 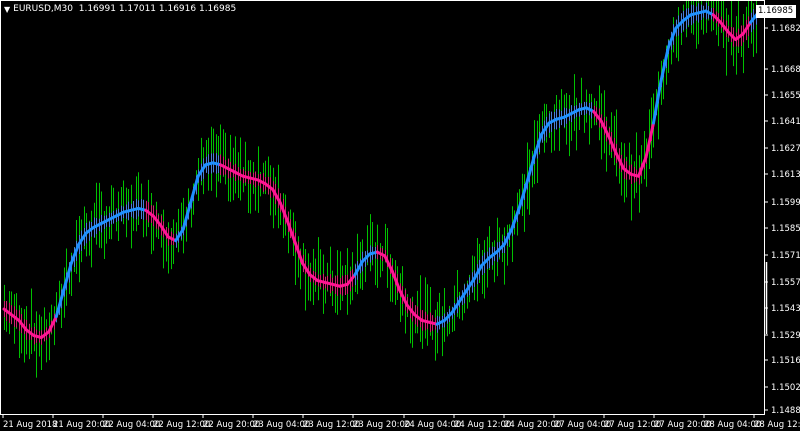 I want to click on current-price-label: 1.16985, so click(x=776, y=11).